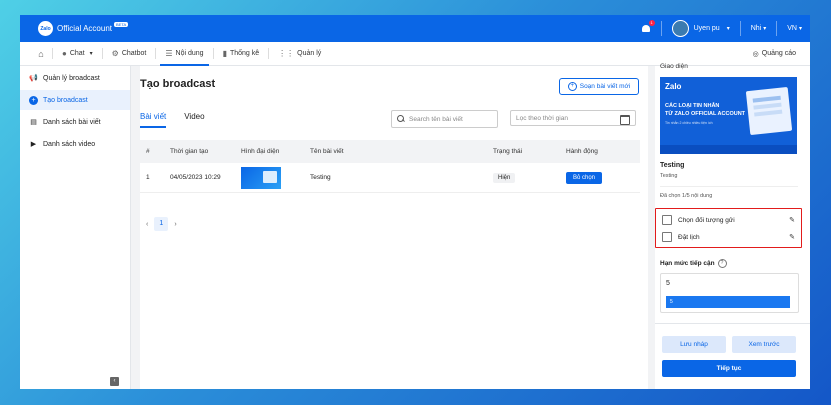 The width and height of the screenshot is (831, 405). What do you see at coordinates (769, 111) in the screenshot?
I see `phone-mockup-image` at bounding box center [769, 111].